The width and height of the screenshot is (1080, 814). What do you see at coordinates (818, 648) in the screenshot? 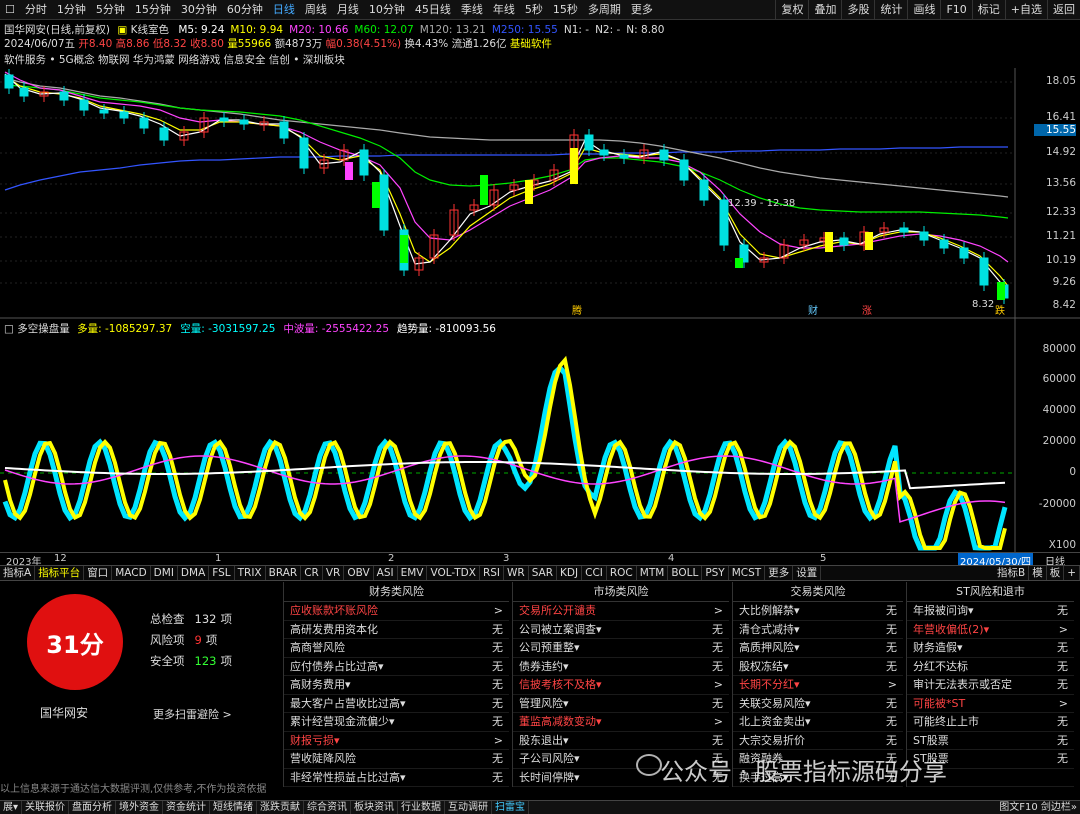
I see `risk-row: 高质押风险▾ 无` at bounding box center [818, 648].